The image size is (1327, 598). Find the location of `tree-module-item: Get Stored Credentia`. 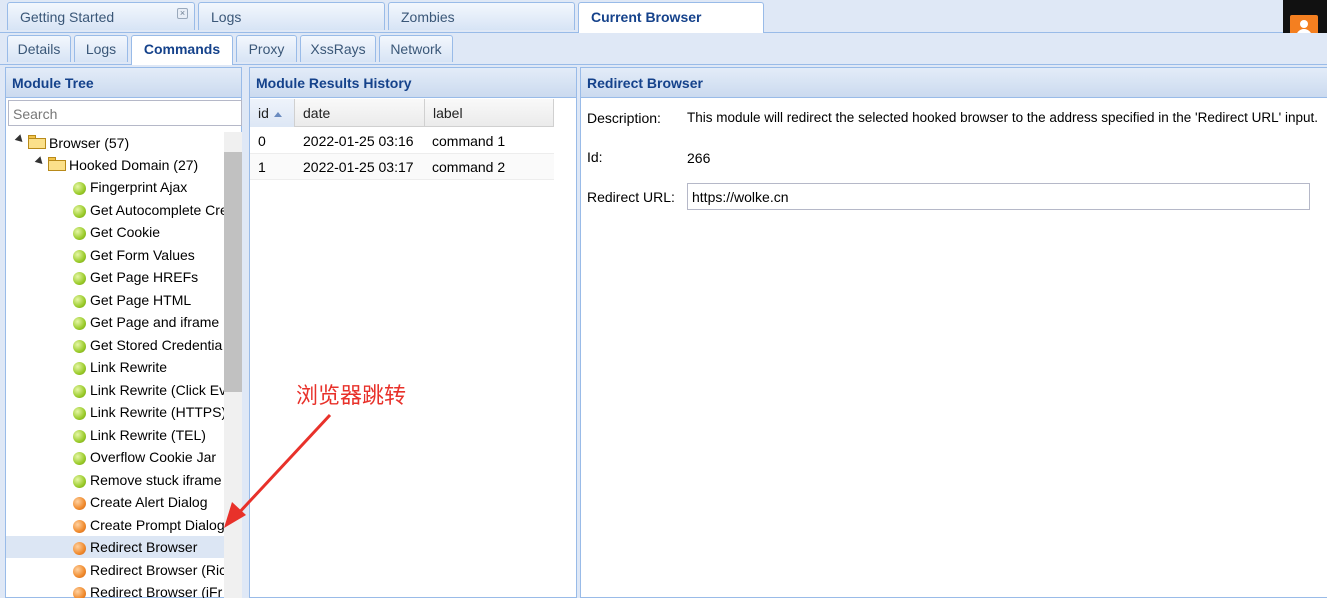

tree-module-item: Get Stored Credentia is located at coordinates (115, 345).